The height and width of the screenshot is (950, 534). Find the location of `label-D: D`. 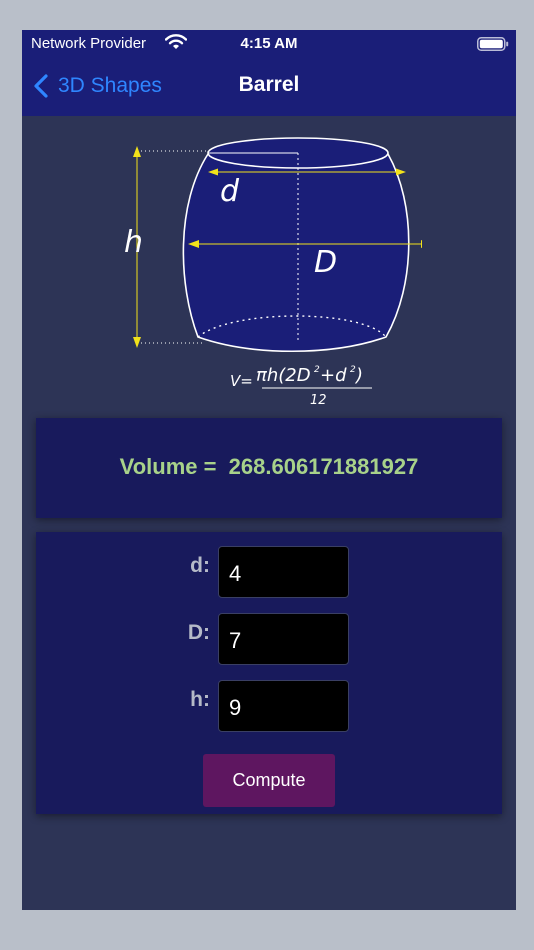

label-D: D is located at coordinates (325, 262).